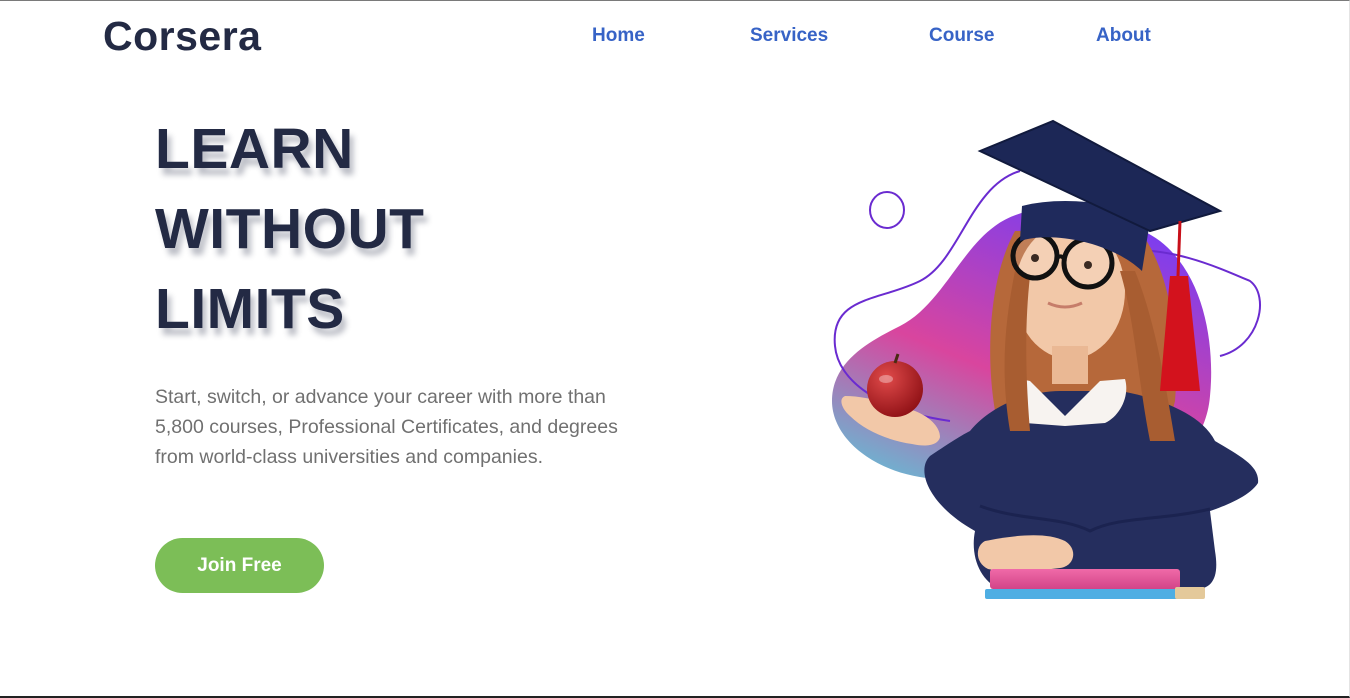 The height and width of the screenshot is (698, 1350). Describe the element at coordinates (1070, 365) in the screenshot. I see `neck` at that location.